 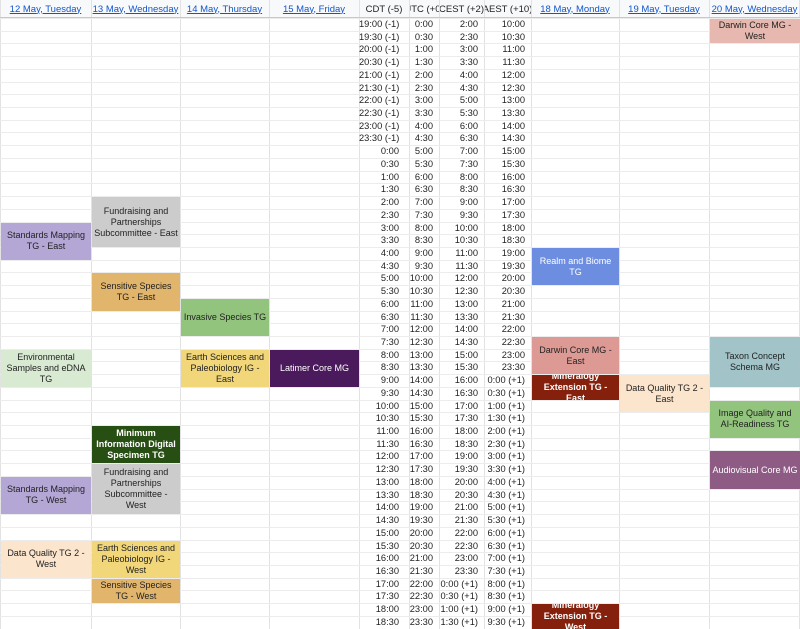 I want to click on time-cell: 23:00 (-1), so click(x=379, y=125).